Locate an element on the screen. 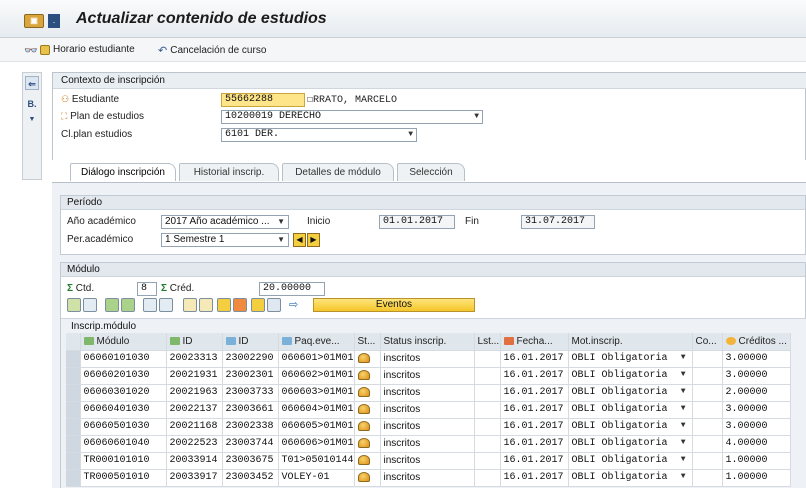 The image size is (806, 488). details-icon is located at coordinates (74, 305).